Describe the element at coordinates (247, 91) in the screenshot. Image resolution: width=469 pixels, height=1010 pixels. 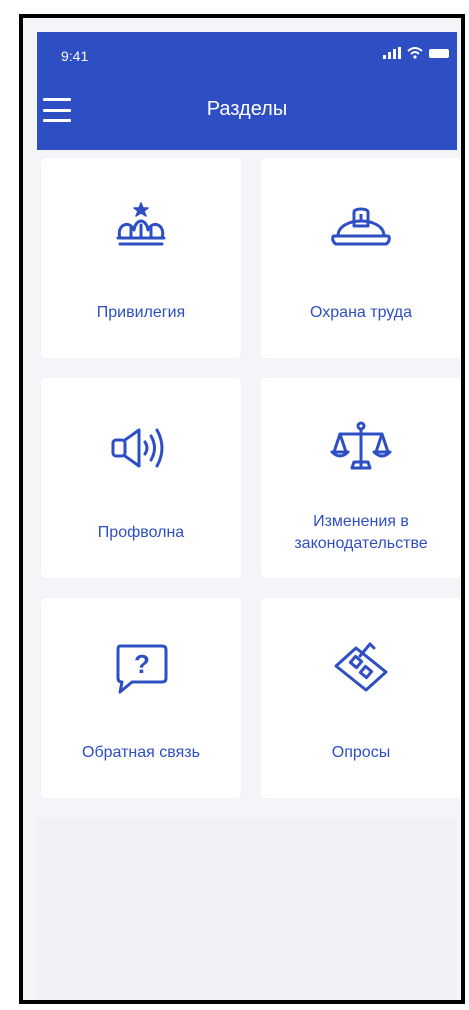
I see `app-header: 9:41 Разделы` at that location.